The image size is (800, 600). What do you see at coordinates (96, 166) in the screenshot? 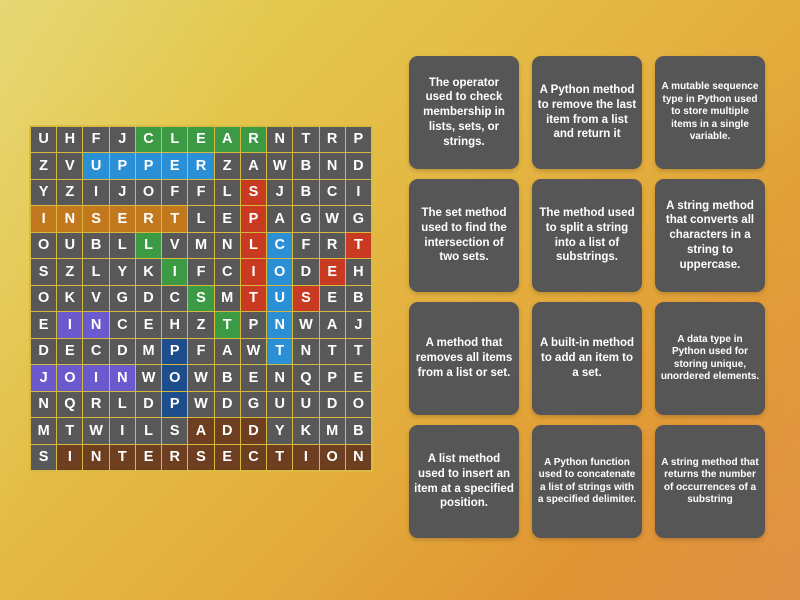
I see `grid-cell: U` at bounding box center [96, 166].